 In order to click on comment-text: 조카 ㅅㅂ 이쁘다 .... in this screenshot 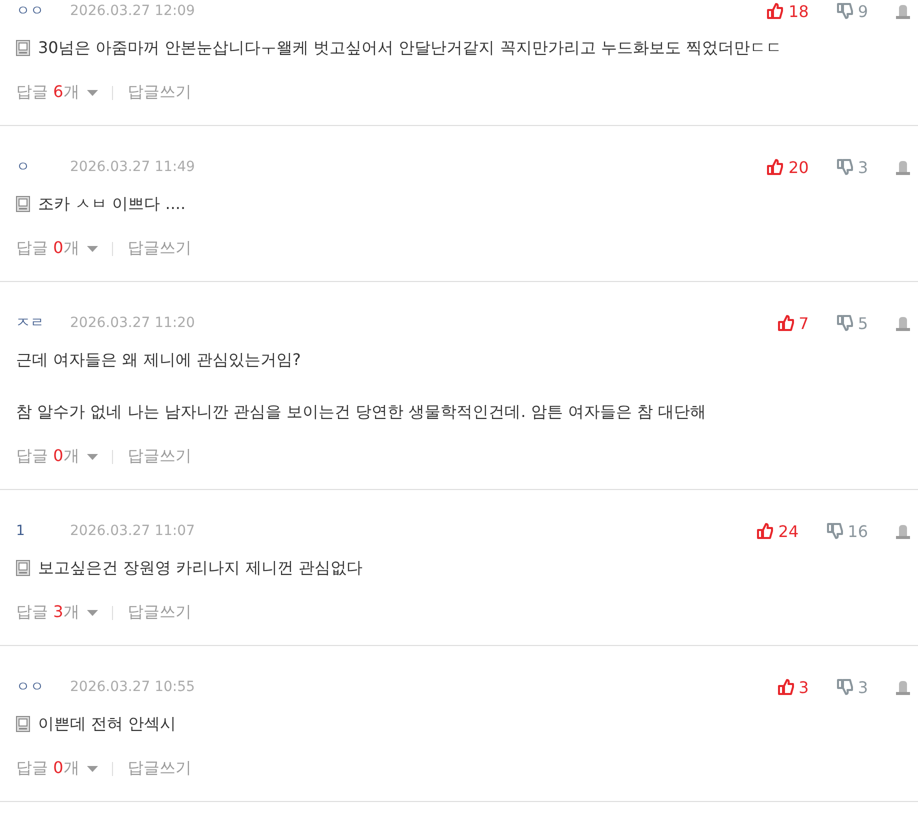, I will do `click(112, 204)`.